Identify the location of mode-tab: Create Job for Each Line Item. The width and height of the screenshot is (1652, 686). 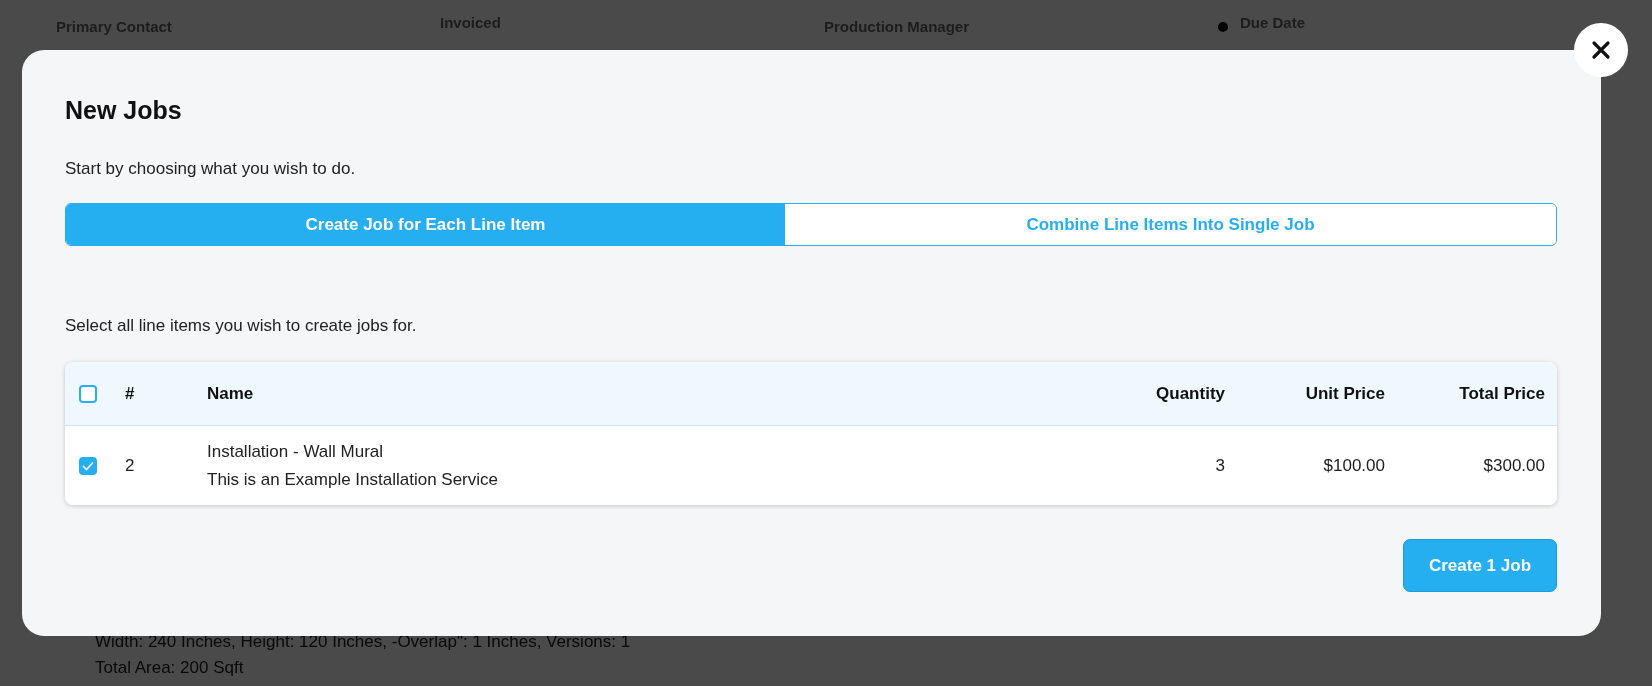
(425, 224).